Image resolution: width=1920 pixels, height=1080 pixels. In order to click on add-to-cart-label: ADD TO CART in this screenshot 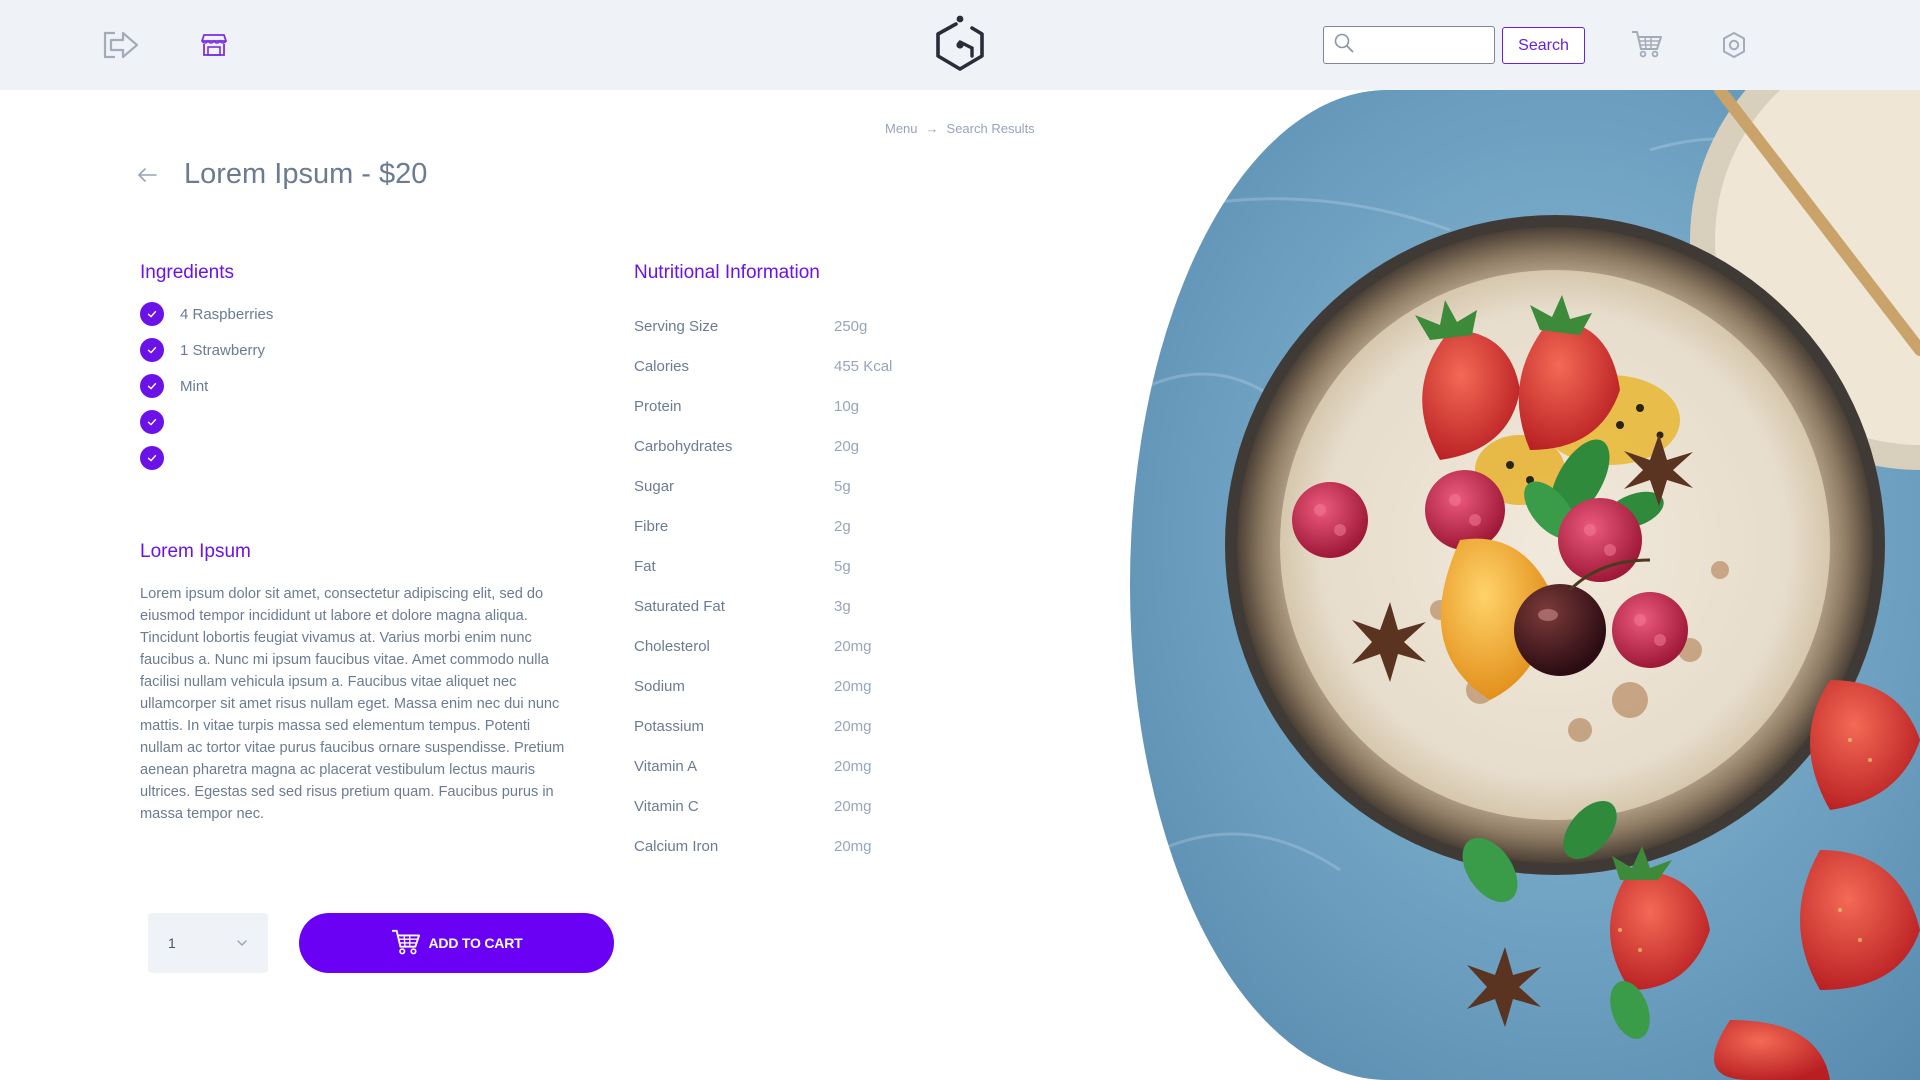, I will do `click(475, 943)`.